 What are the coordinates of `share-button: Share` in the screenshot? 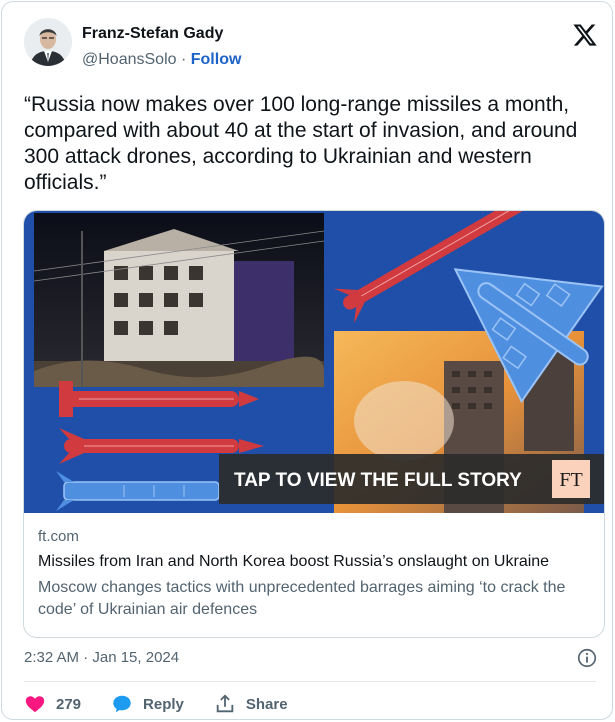 It's located at (251, 704).